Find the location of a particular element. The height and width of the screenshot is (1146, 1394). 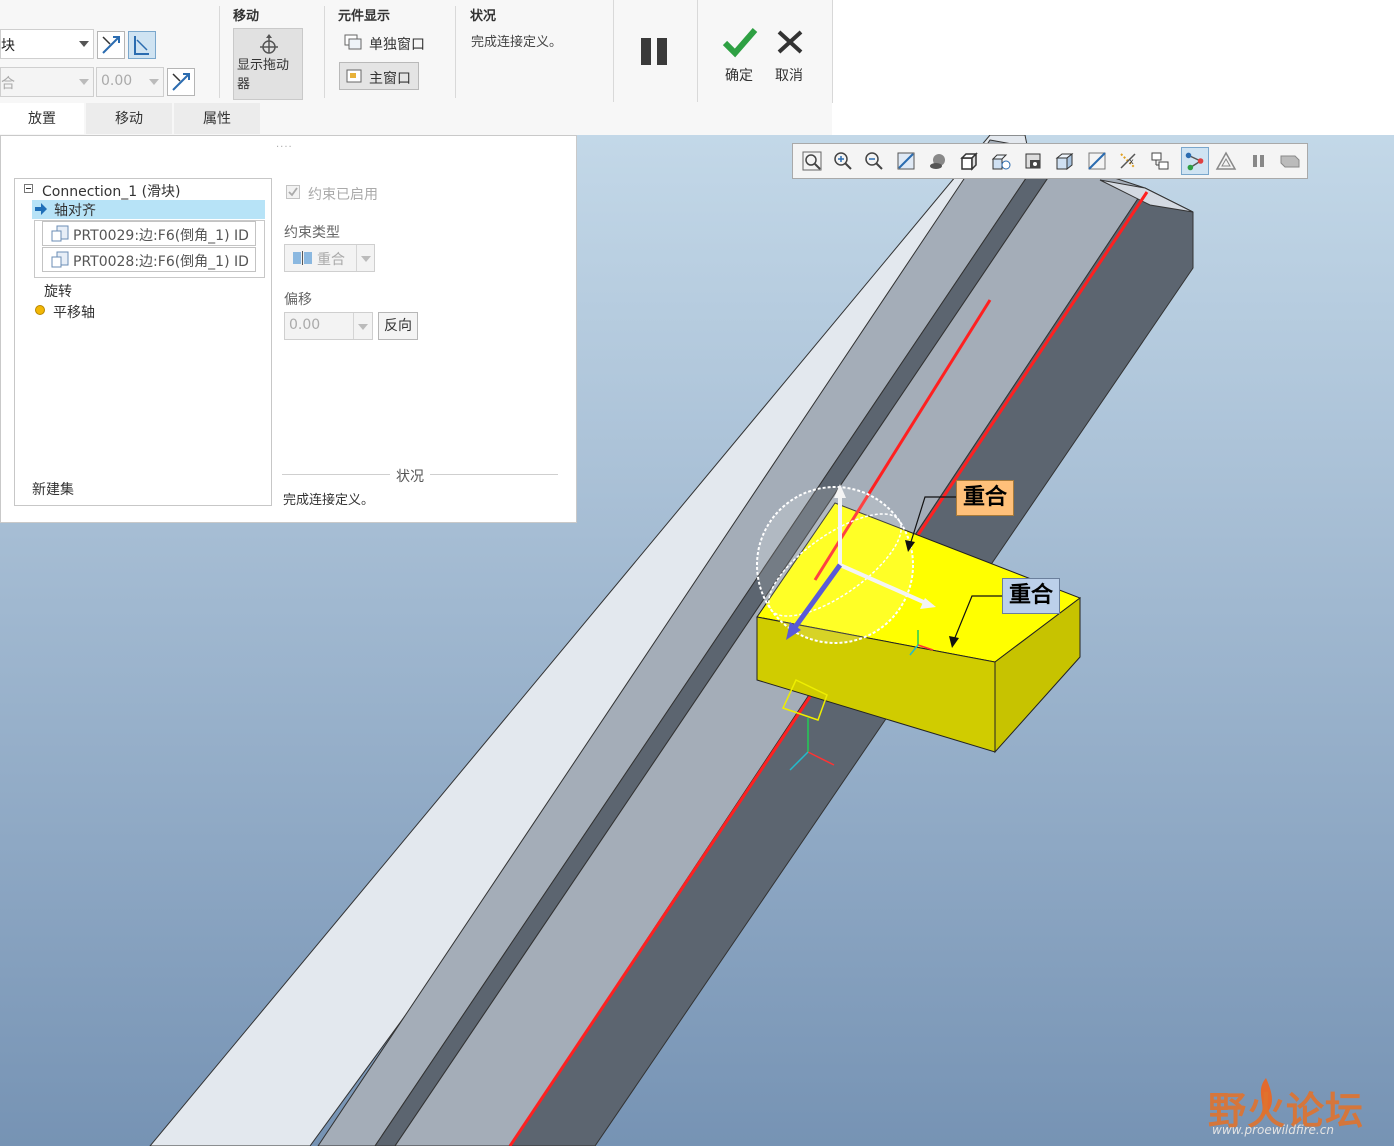

reference-item: PRT0029:边:F6(倒角_1) ID is located at coordinates (149, 233).